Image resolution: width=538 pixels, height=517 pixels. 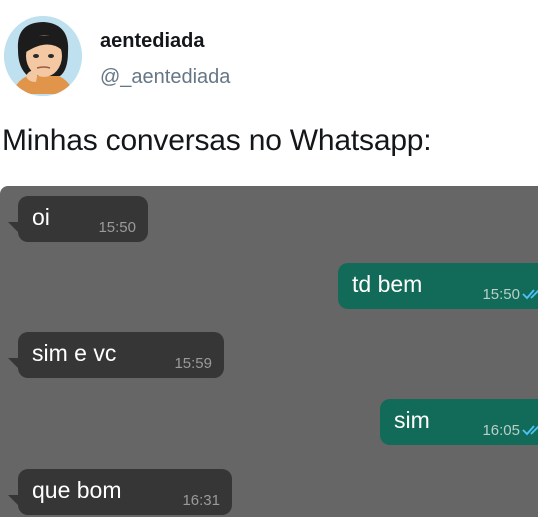 I want to click on message-text: que bom, so click(x=77, y=490).